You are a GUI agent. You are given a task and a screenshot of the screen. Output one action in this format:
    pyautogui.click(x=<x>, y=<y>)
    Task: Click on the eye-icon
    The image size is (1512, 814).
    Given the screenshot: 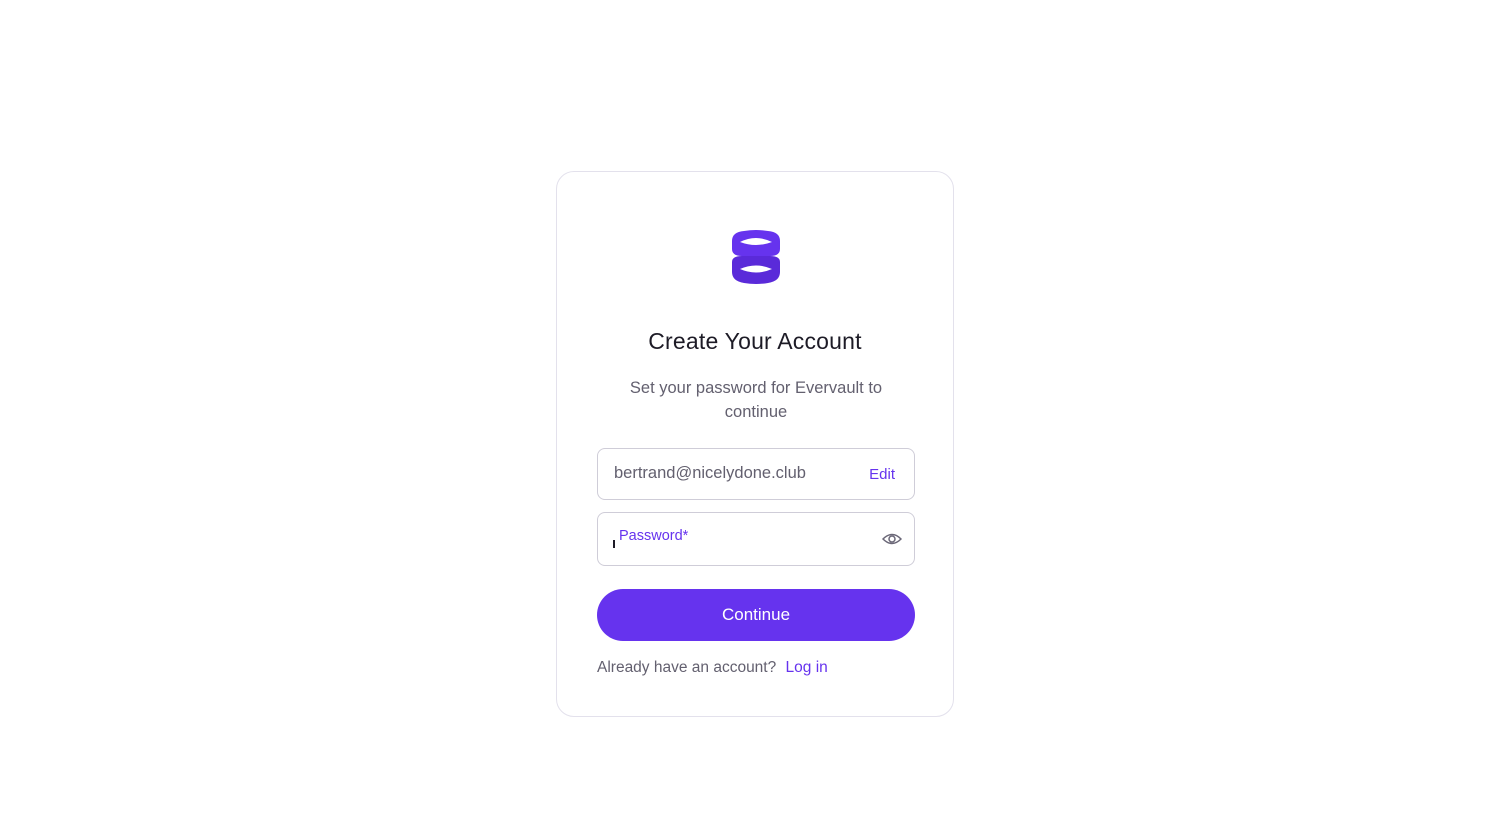 What is the action you would take?
    pyautogui.click(x=892, y=539)
    